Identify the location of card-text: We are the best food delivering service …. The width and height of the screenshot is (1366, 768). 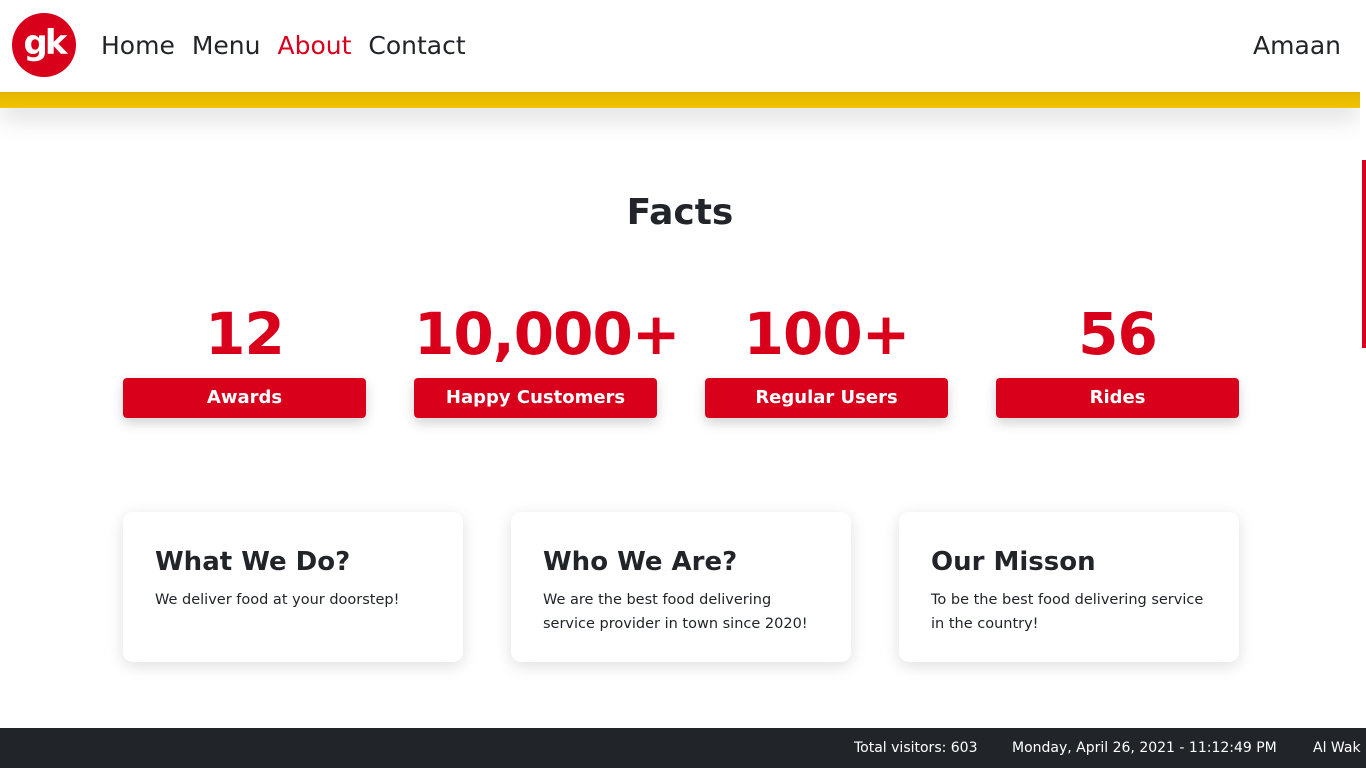
(675, 612).